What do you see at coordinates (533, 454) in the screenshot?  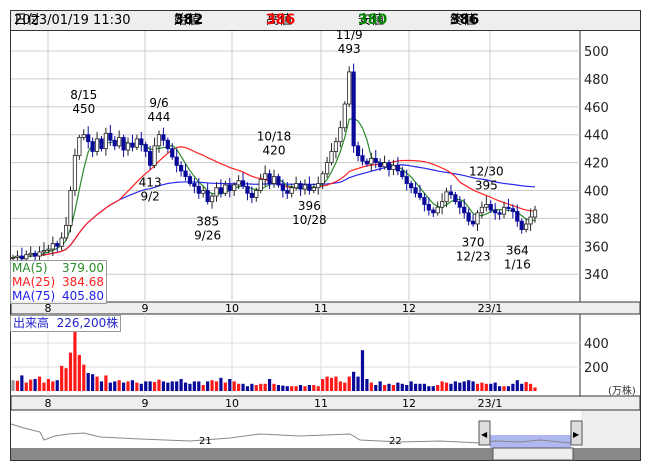 I see `navigator-scrollbar-thumb` at bounding box center [533, 454].